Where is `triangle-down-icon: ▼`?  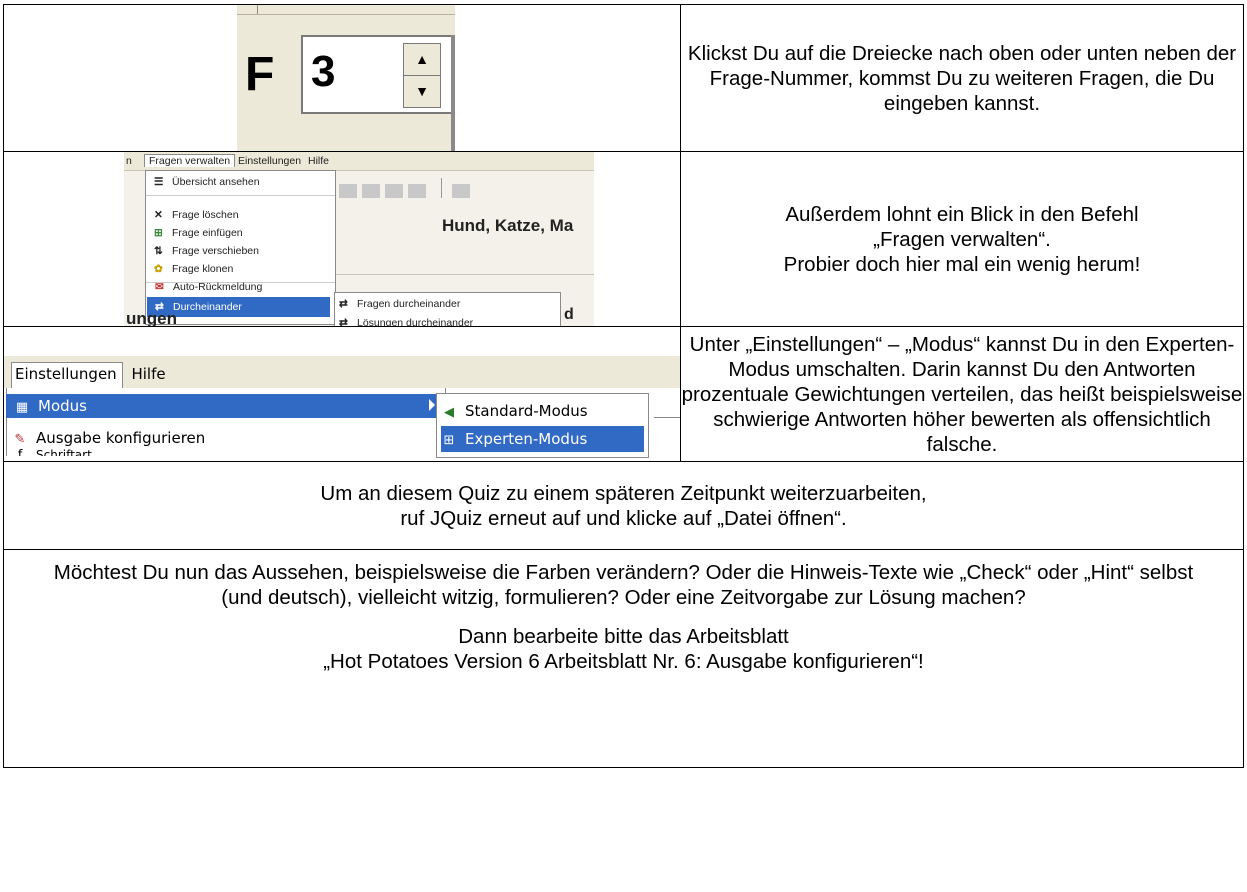 triangle-down-icon: ▼ is located at coordinates (422, 91).